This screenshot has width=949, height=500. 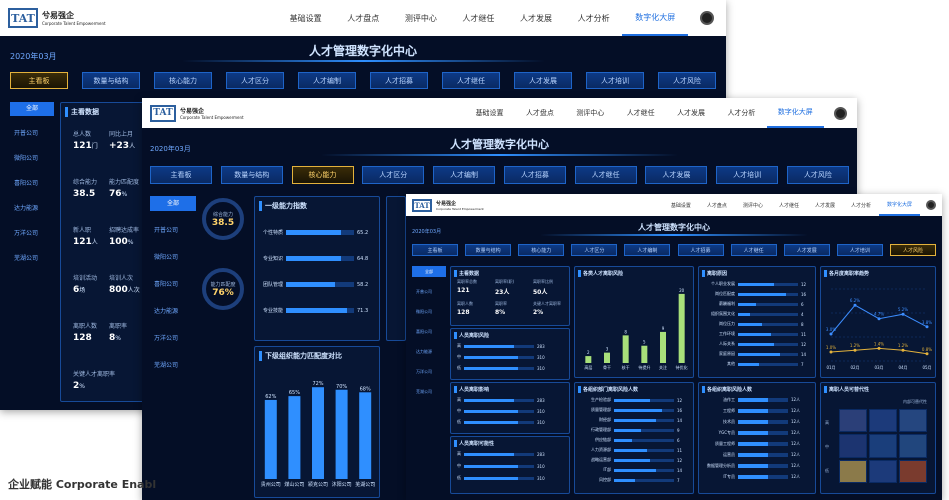 I want to click on x-tick-label: 核干, so click(x=626, y=367).